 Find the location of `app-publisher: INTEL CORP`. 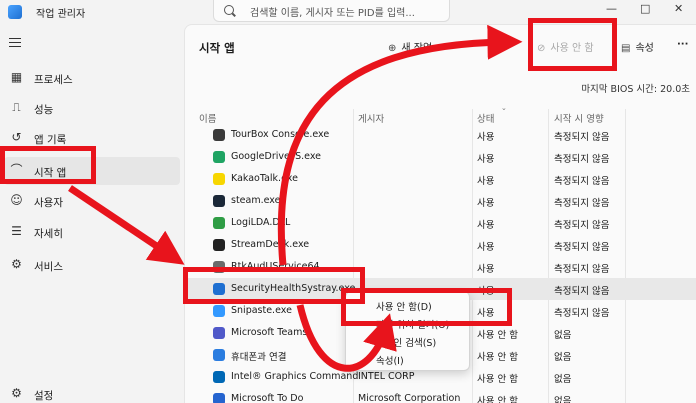

app-publisher: INTEL CORP is located at coordinates (386, 376).